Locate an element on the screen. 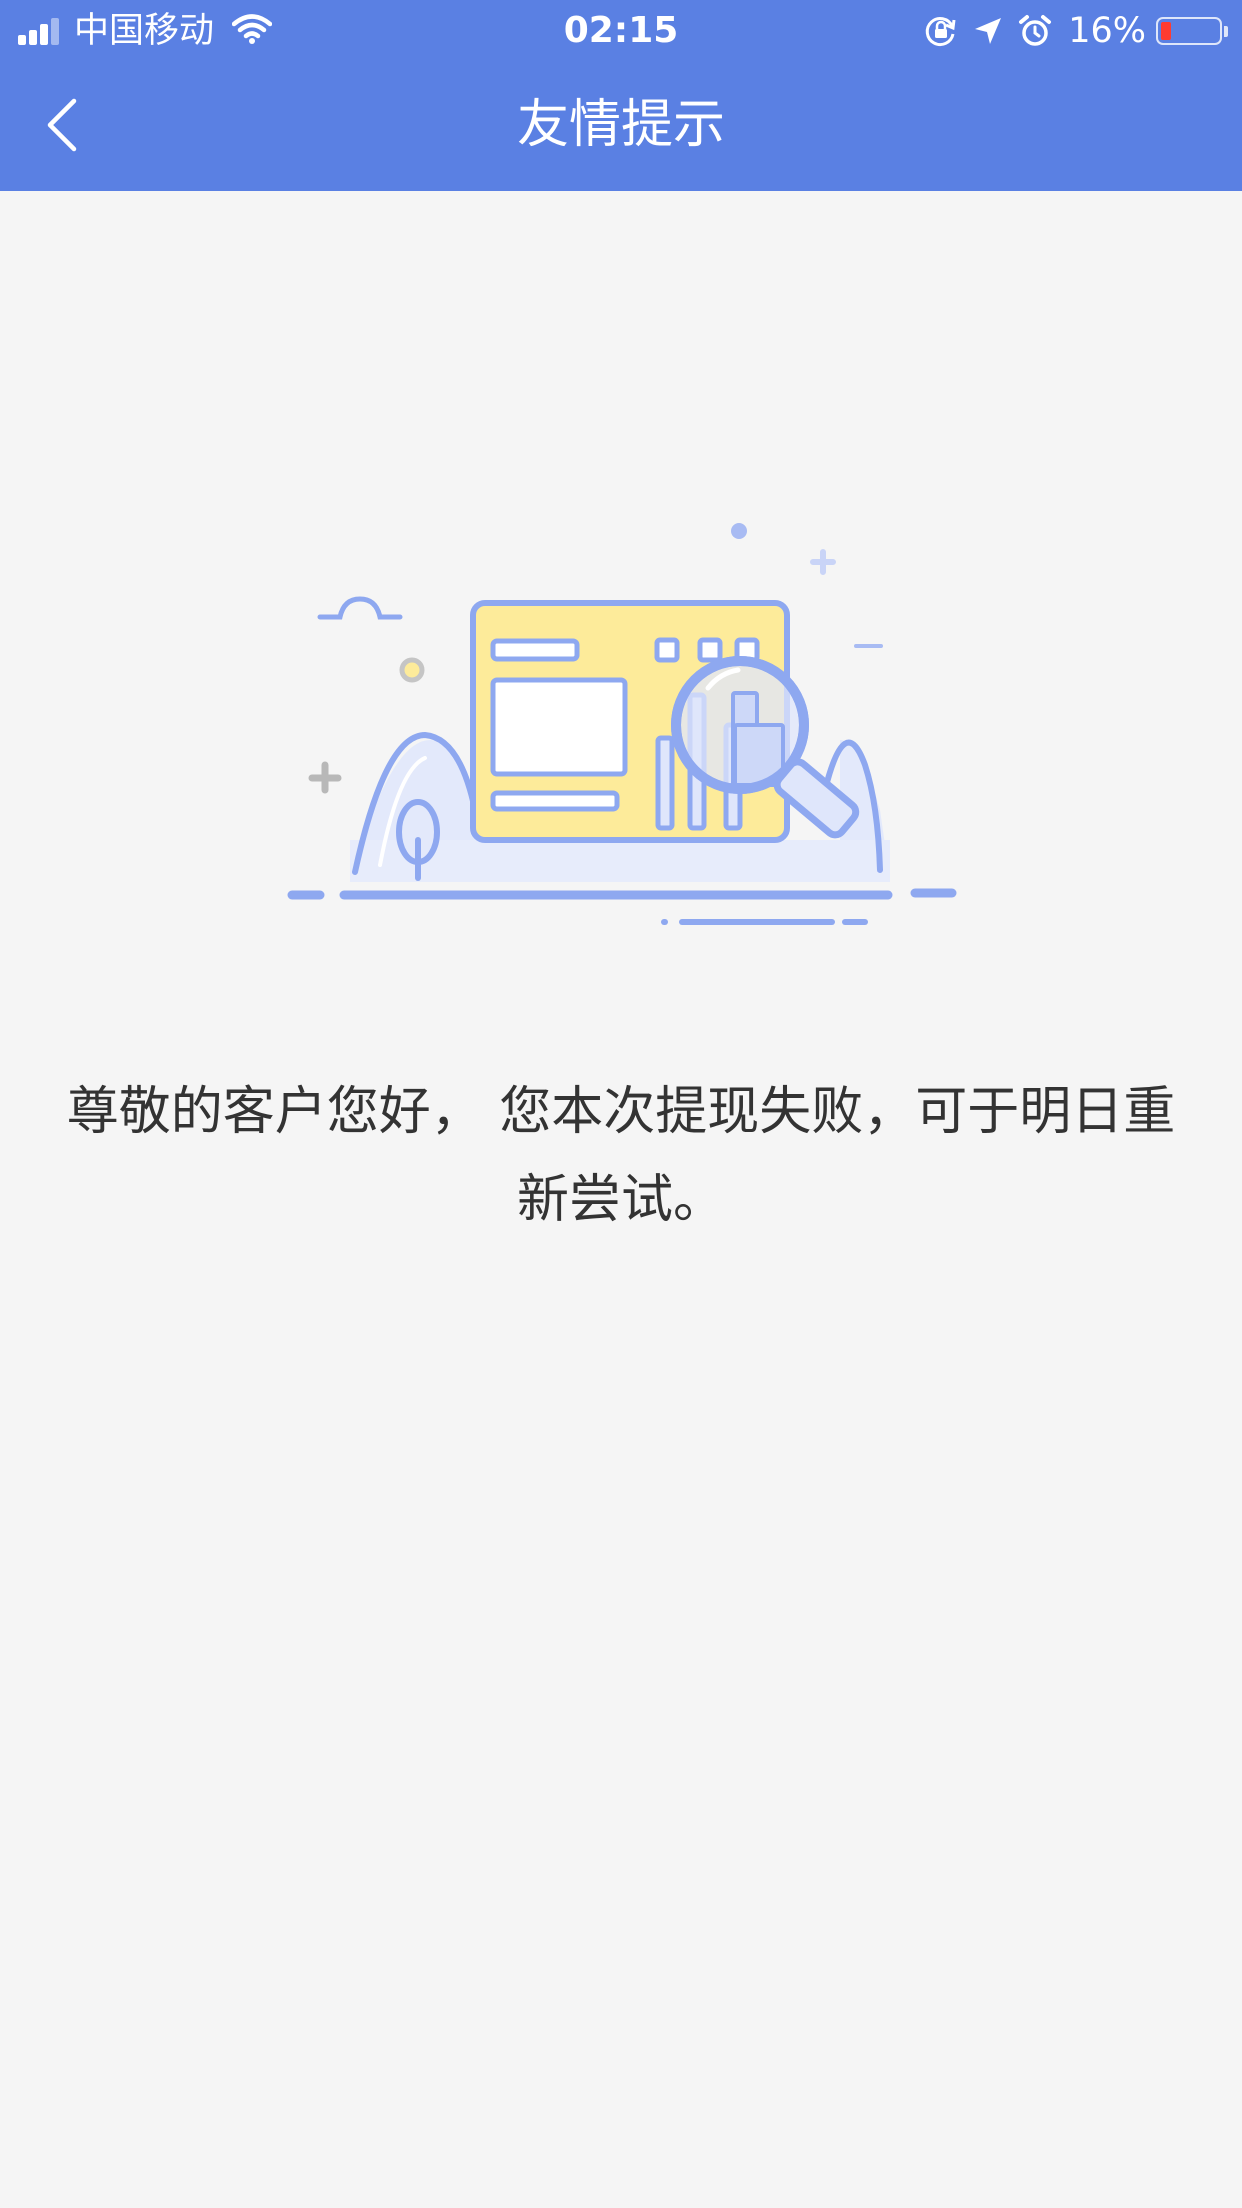 The image size is (1242, 2208). status-bar: 中国移动 02:15 16% is located at coordinates (621, 31).